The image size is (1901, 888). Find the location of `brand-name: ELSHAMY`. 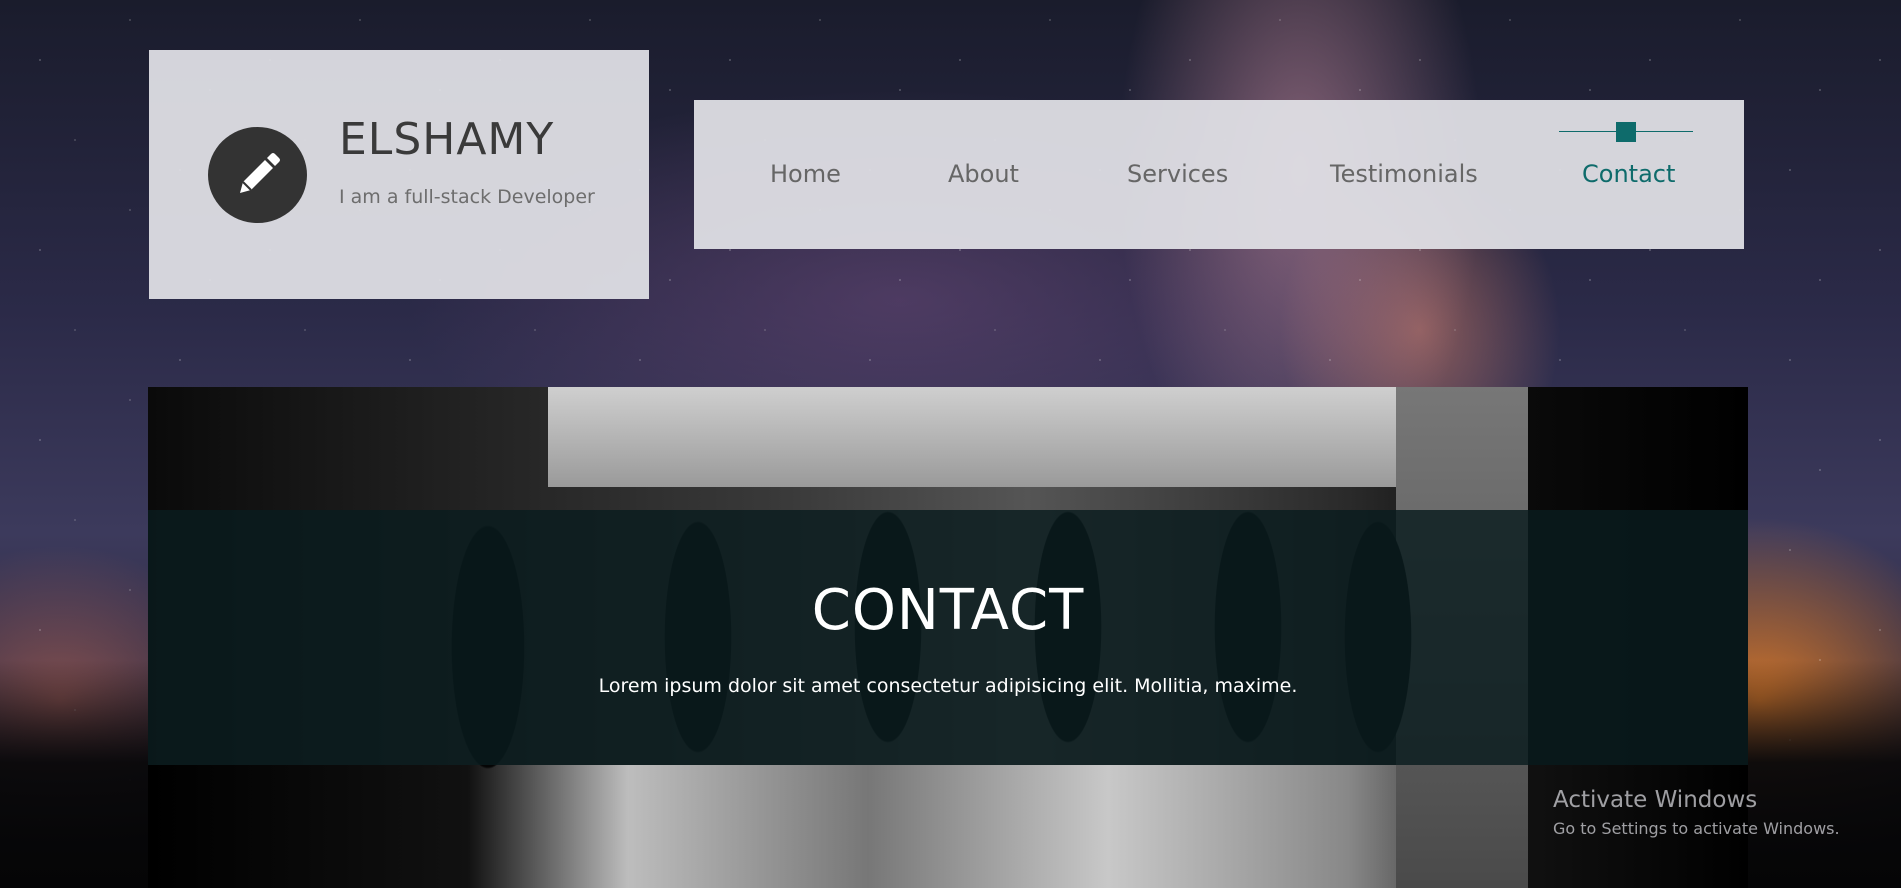

brand-name: ELSHAMY is located at coordinates (446, 139).